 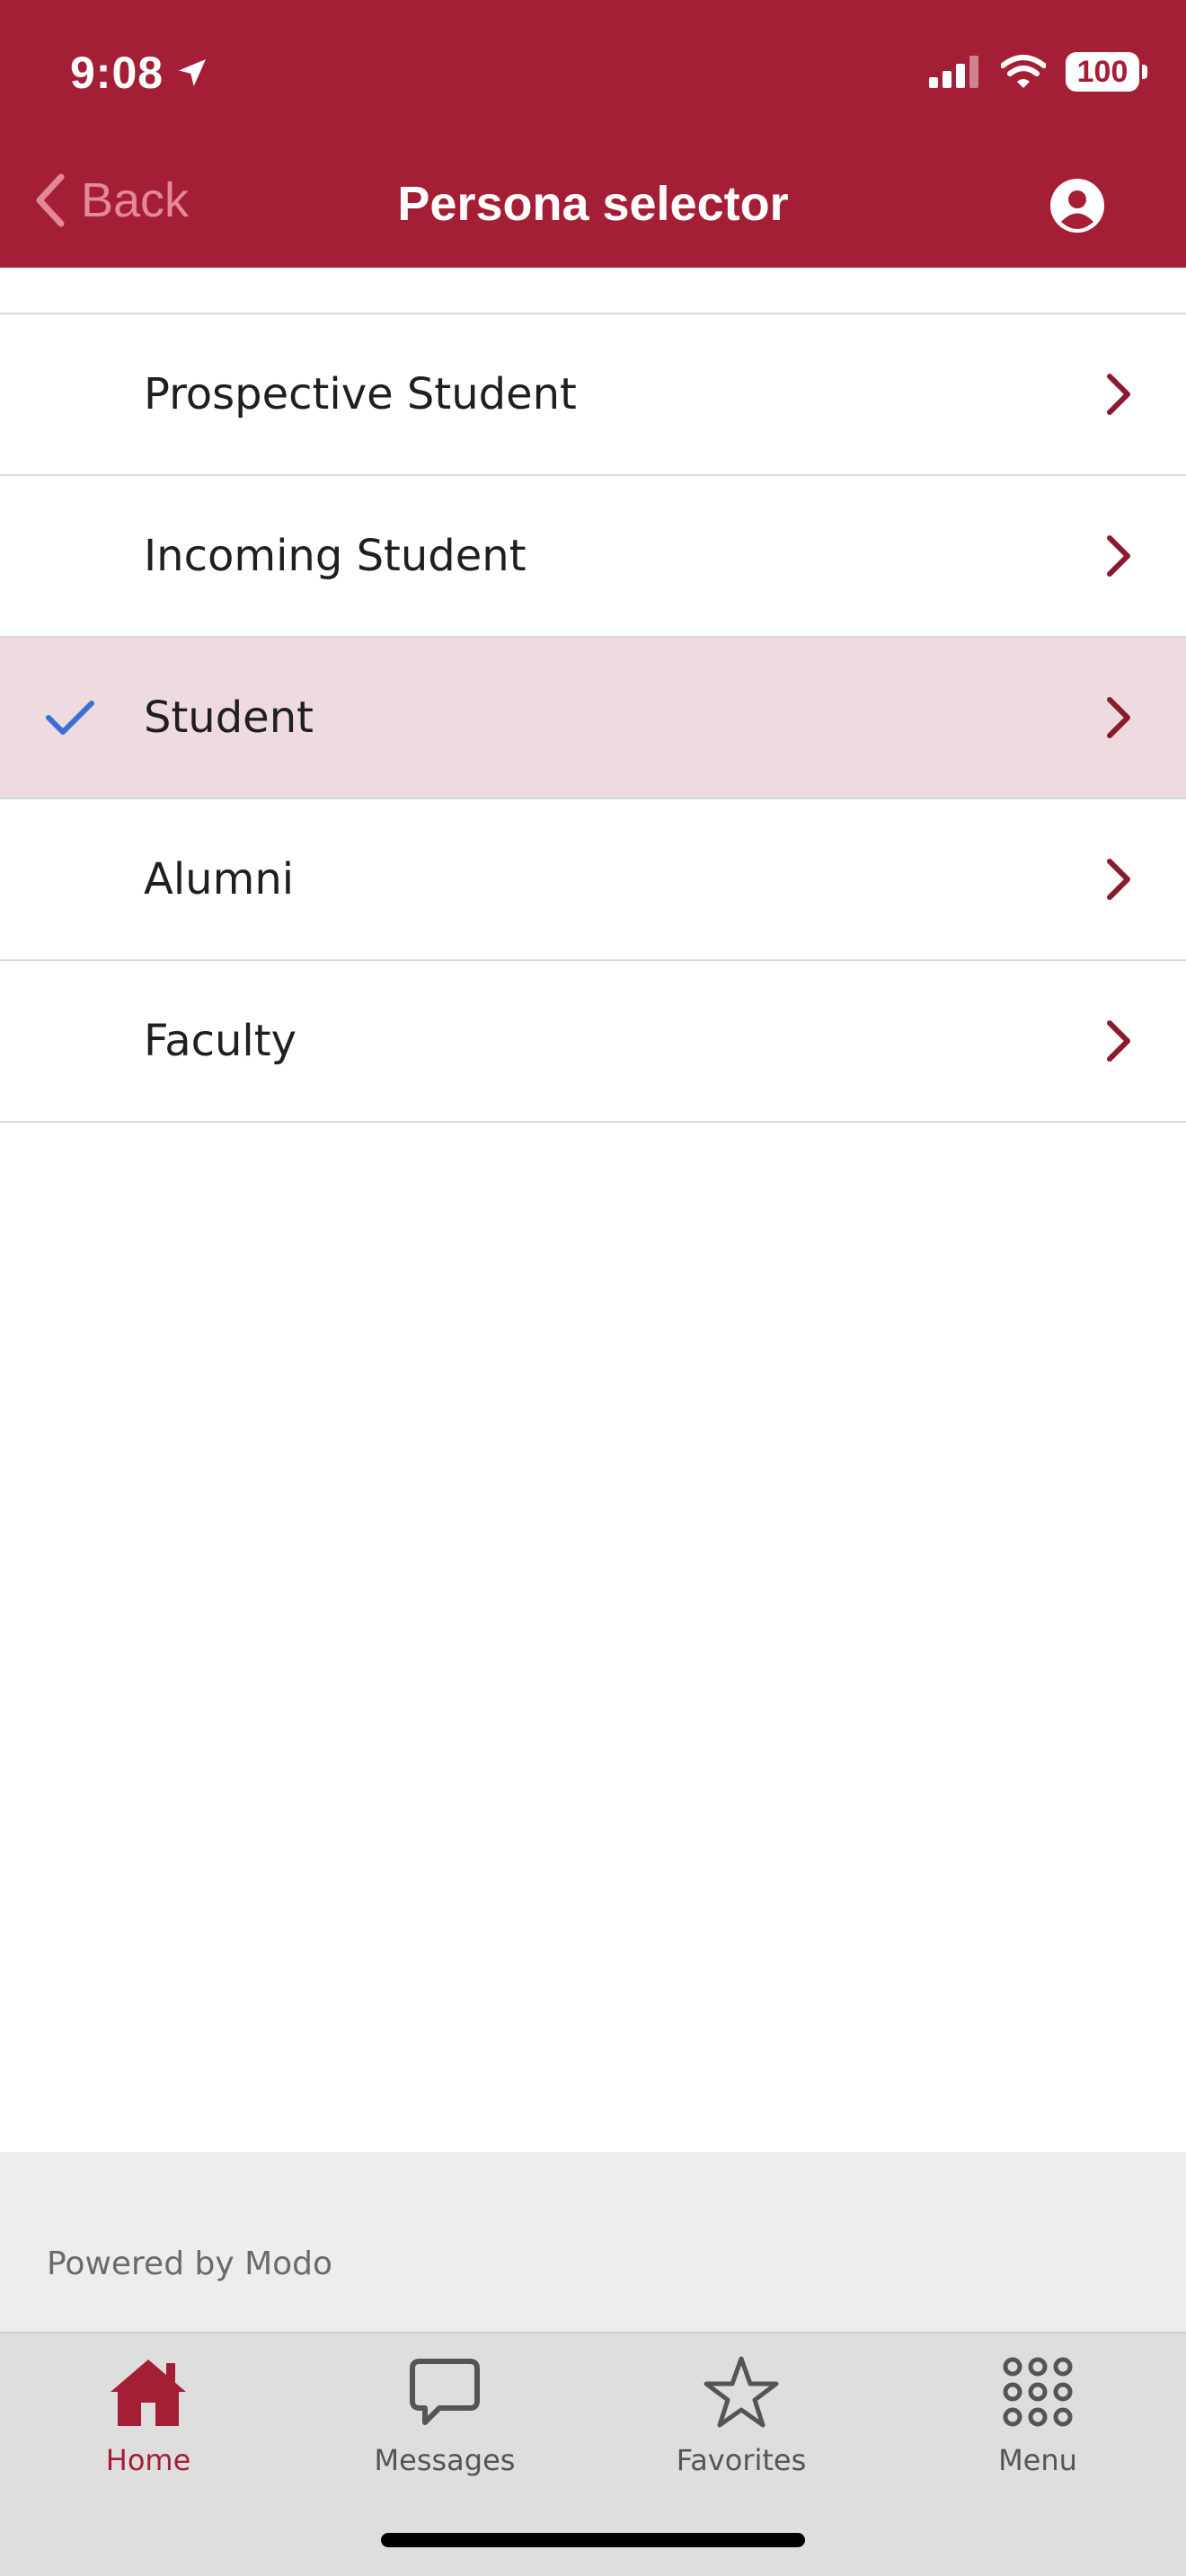 I want to click on user-circle-icon, so click(x=1077, y=206).